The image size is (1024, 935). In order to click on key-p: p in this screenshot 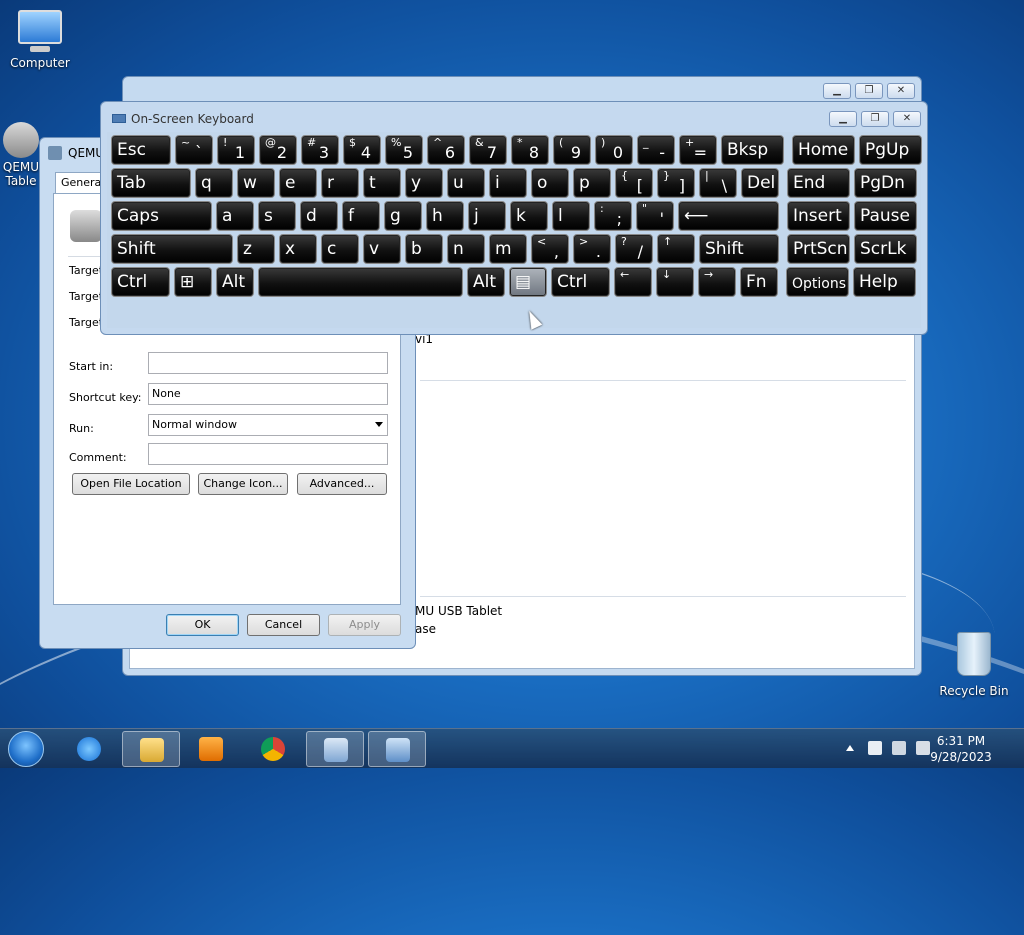, I will do `click(592, 183)`.